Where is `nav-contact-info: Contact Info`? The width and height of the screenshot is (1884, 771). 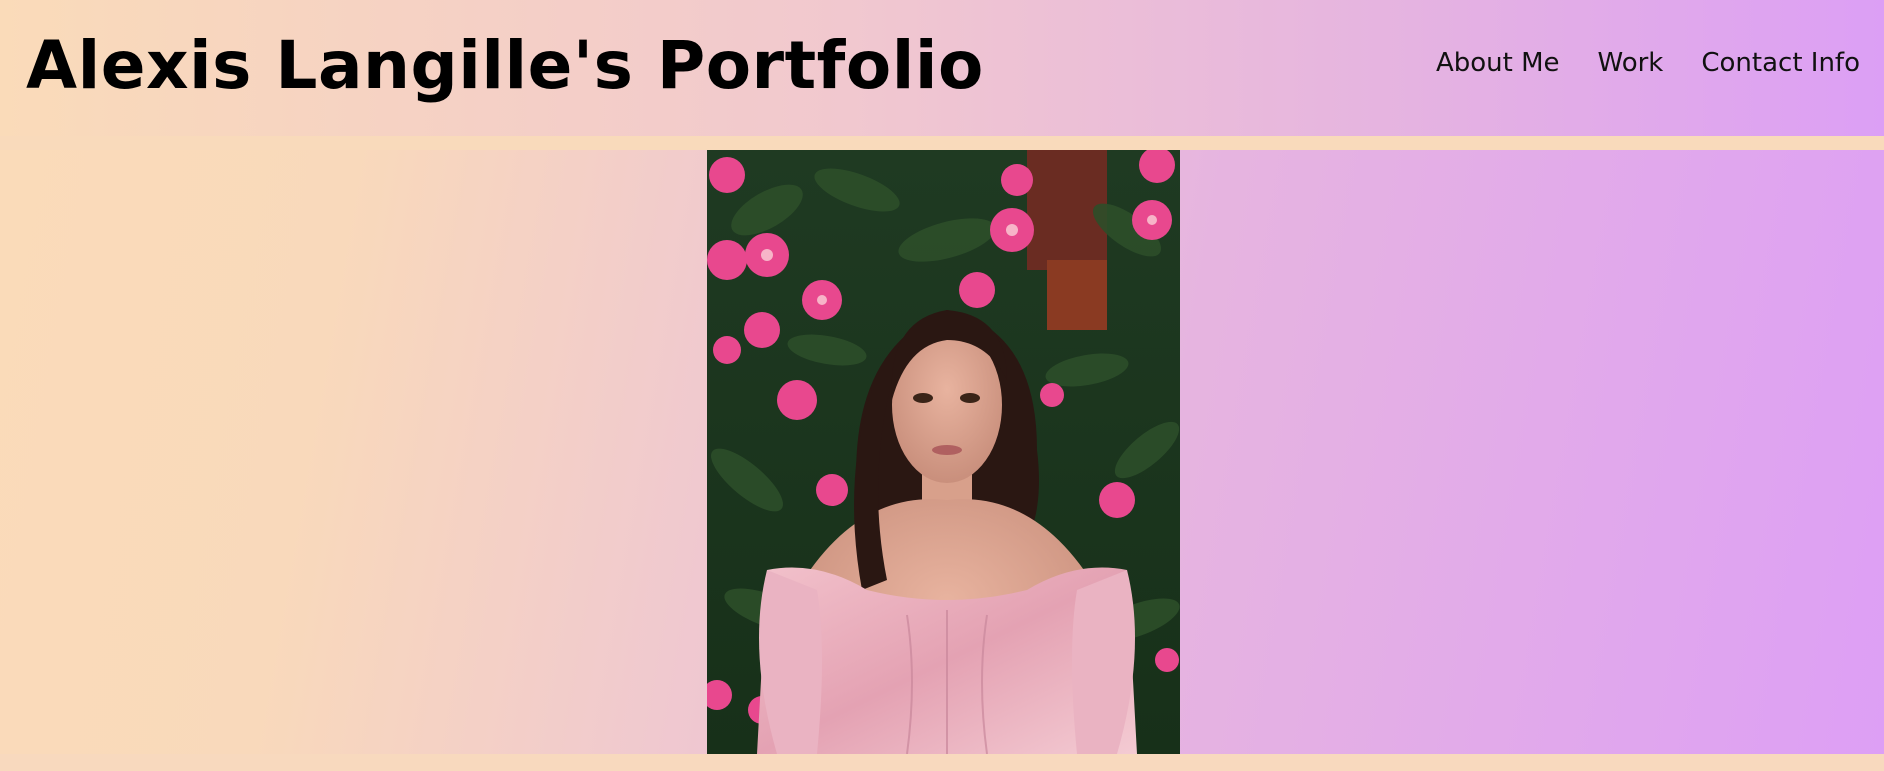 nav-contact-info: Contact Info is located at coordinates (1780, 63).